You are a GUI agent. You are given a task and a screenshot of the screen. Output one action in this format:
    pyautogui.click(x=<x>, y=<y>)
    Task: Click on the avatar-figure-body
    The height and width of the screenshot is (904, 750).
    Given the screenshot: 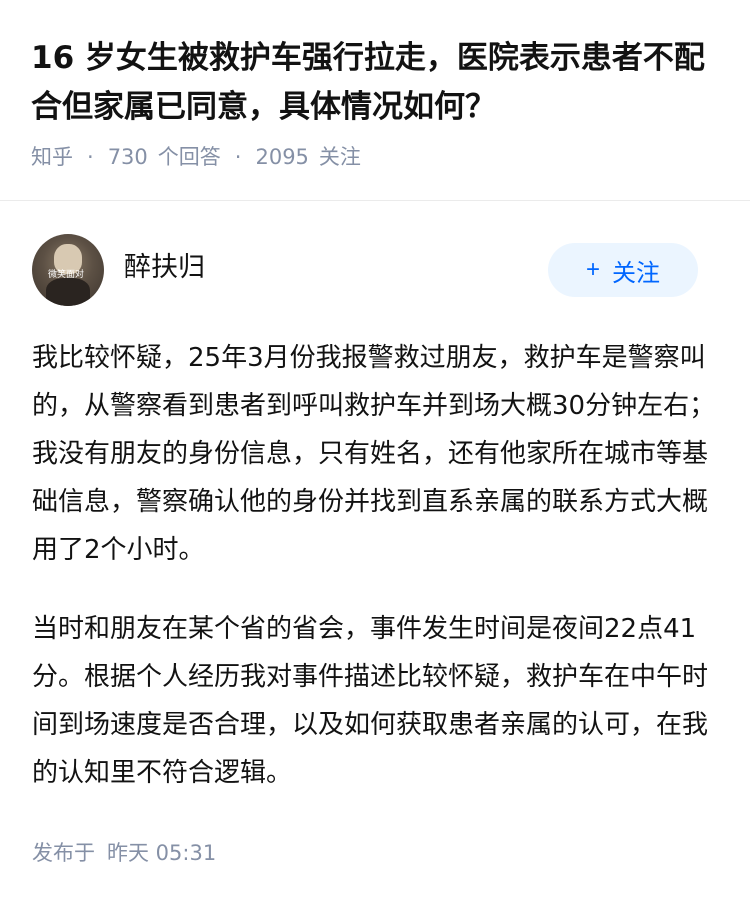 What is the action you would take?
    pyautogui.click(x=68, y=292)
    